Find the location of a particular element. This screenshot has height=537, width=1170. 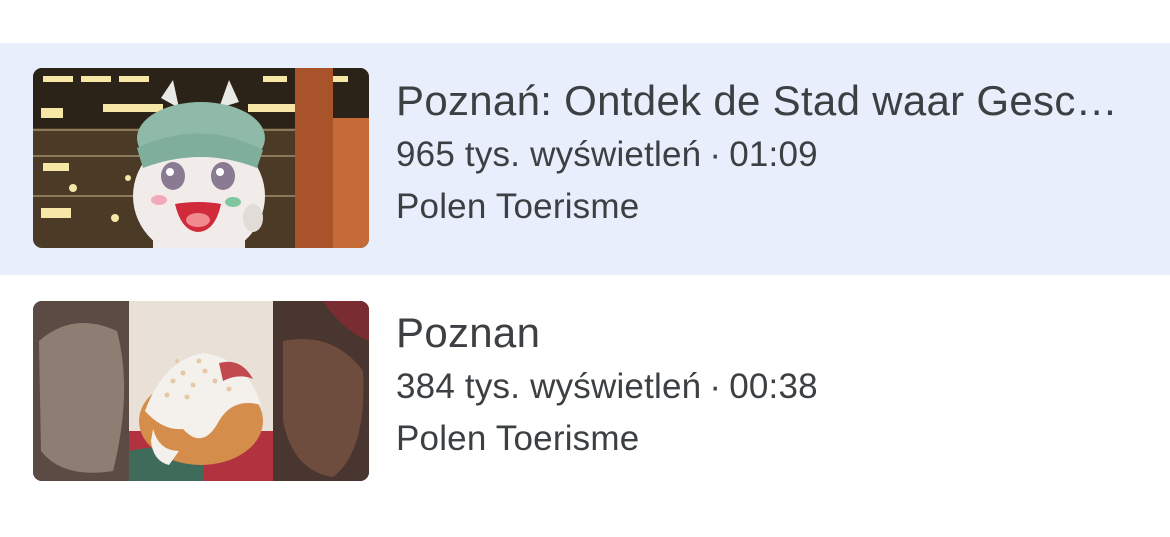

mascot-thumbnail-icon is located at coordinates (201, 158).